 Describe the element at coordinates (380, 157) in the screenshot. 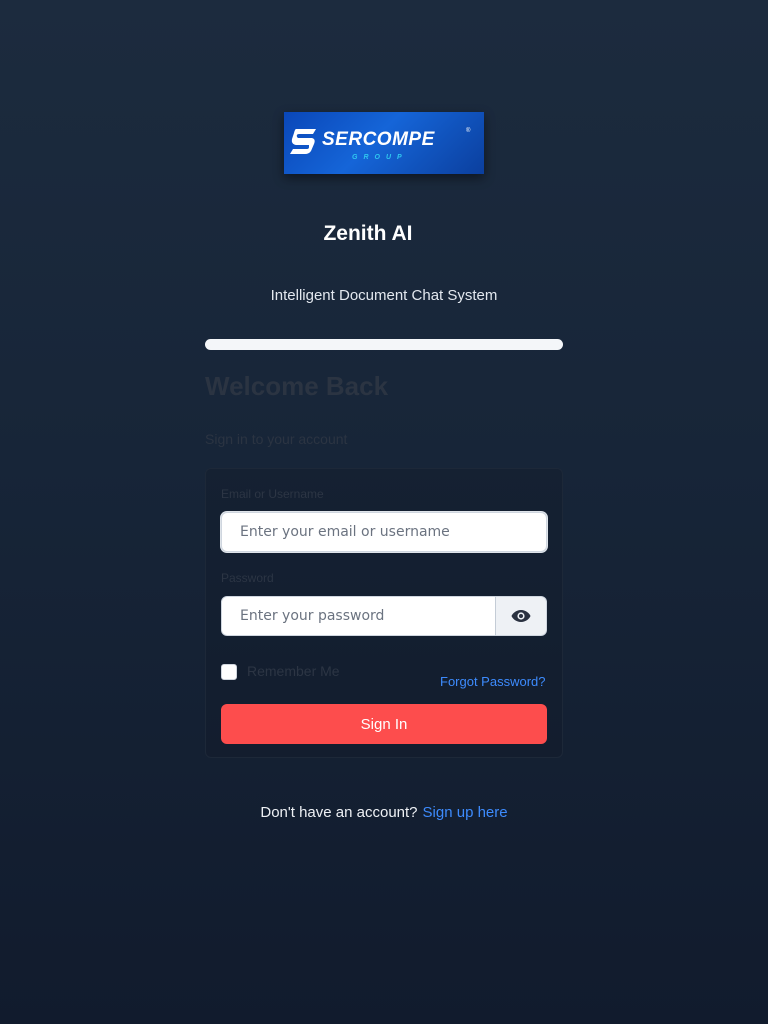

I see `logo-subtitle: GROUP` at that location.